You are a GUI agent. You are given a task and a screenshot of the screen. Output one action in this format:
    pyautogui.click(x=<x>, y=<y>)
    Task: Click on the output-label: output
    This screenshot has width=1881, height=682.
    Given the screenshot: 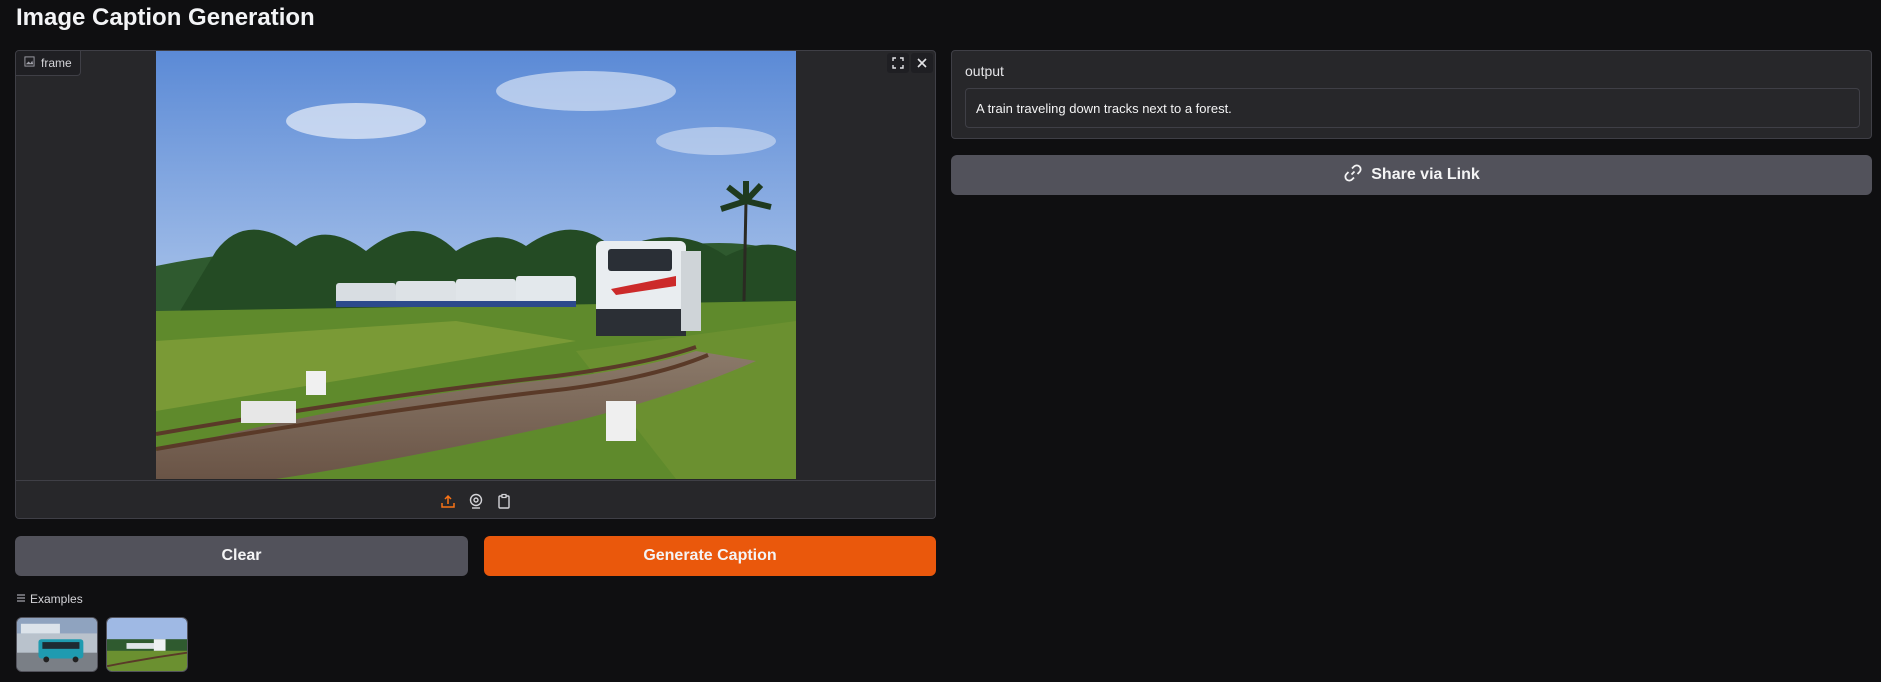 What is the action you would take?
    pyautogui.click(x=984, y=71)
    